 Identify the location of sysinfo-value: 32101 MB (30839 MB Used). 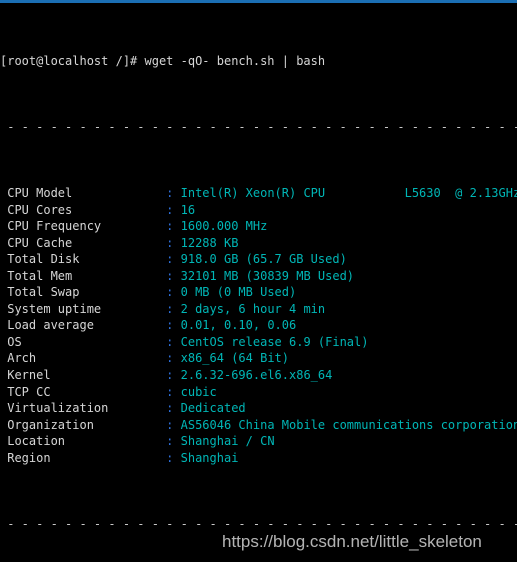
(267, 275).